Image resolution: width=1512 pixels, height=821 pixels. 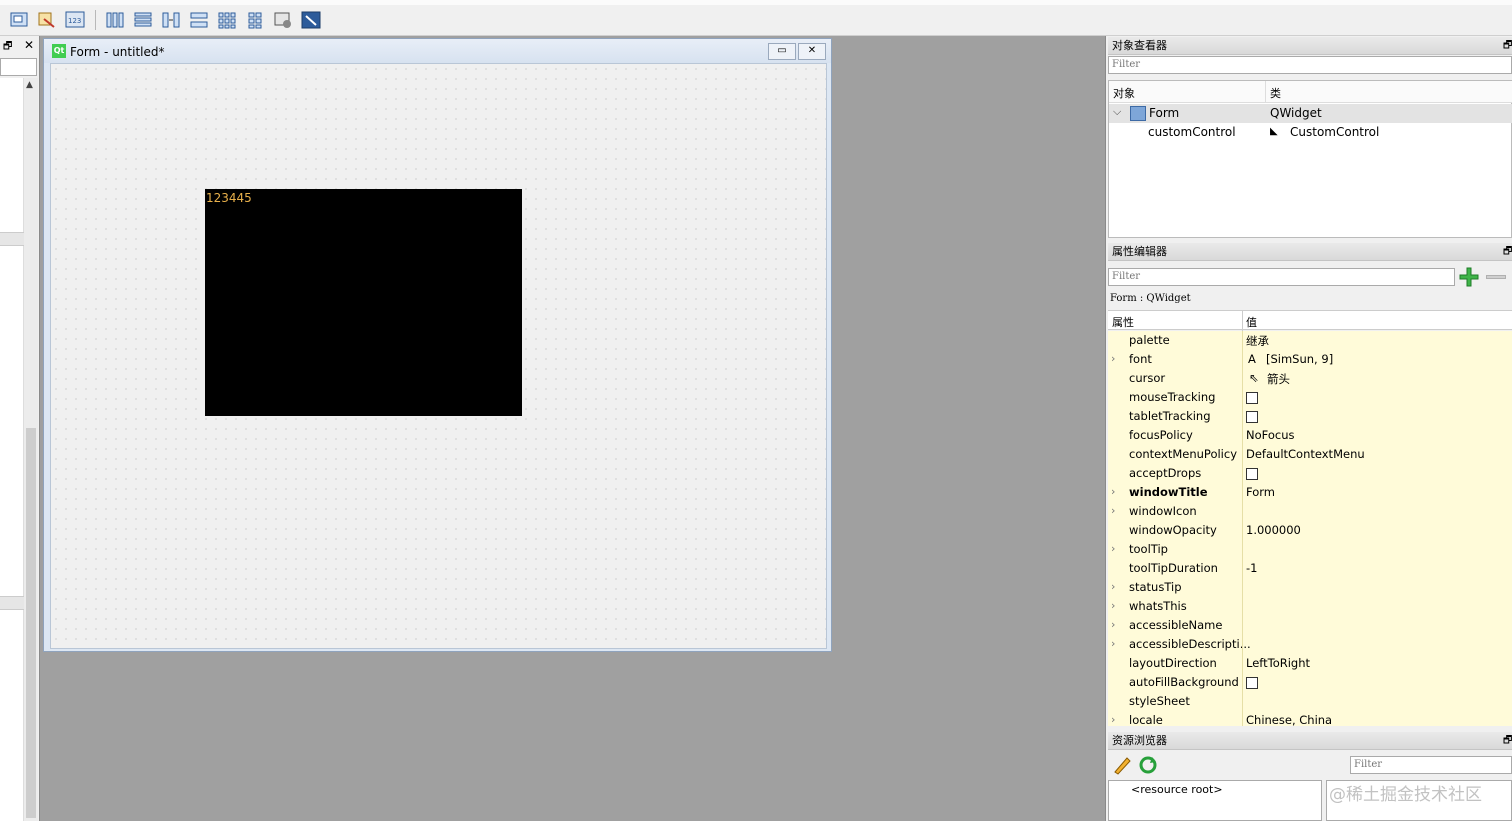 I want to click on property-name: font, so click(x=1140, y=359).